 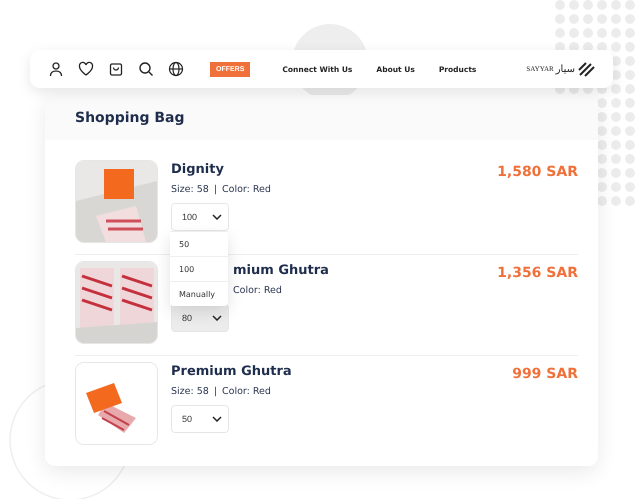 What do you see at coordinates (146, 69) in the screenshot?
I see `search-icon` at bounding box center [146, 69].